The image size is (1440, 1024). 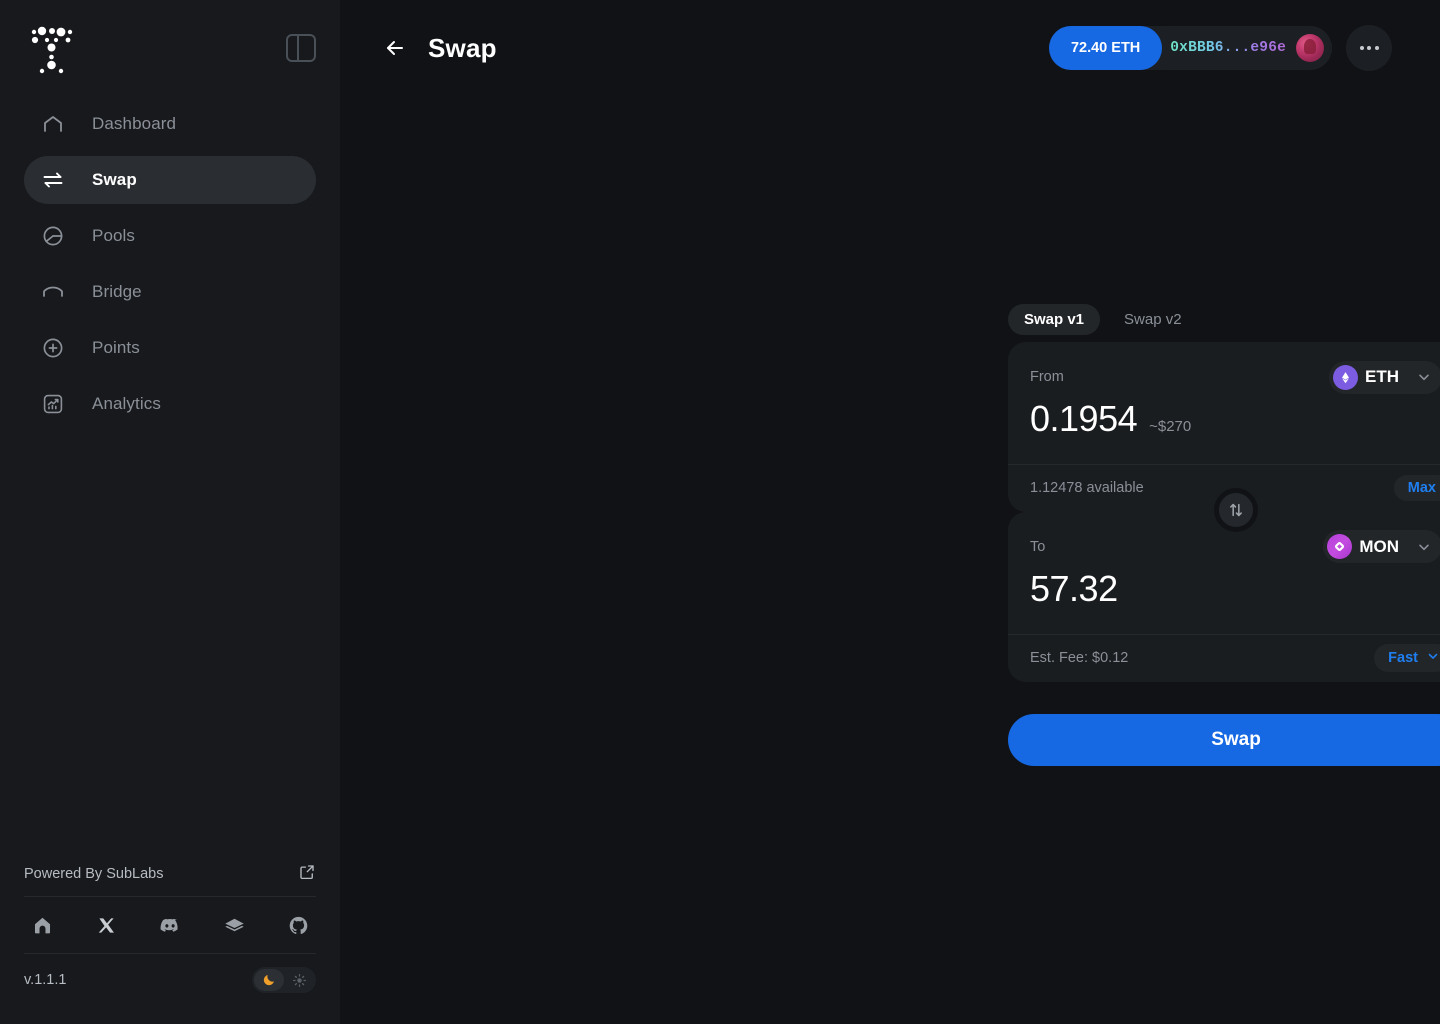 I want to click on to-panel-body: To MON 57.32, so click(x=1224, y=573).